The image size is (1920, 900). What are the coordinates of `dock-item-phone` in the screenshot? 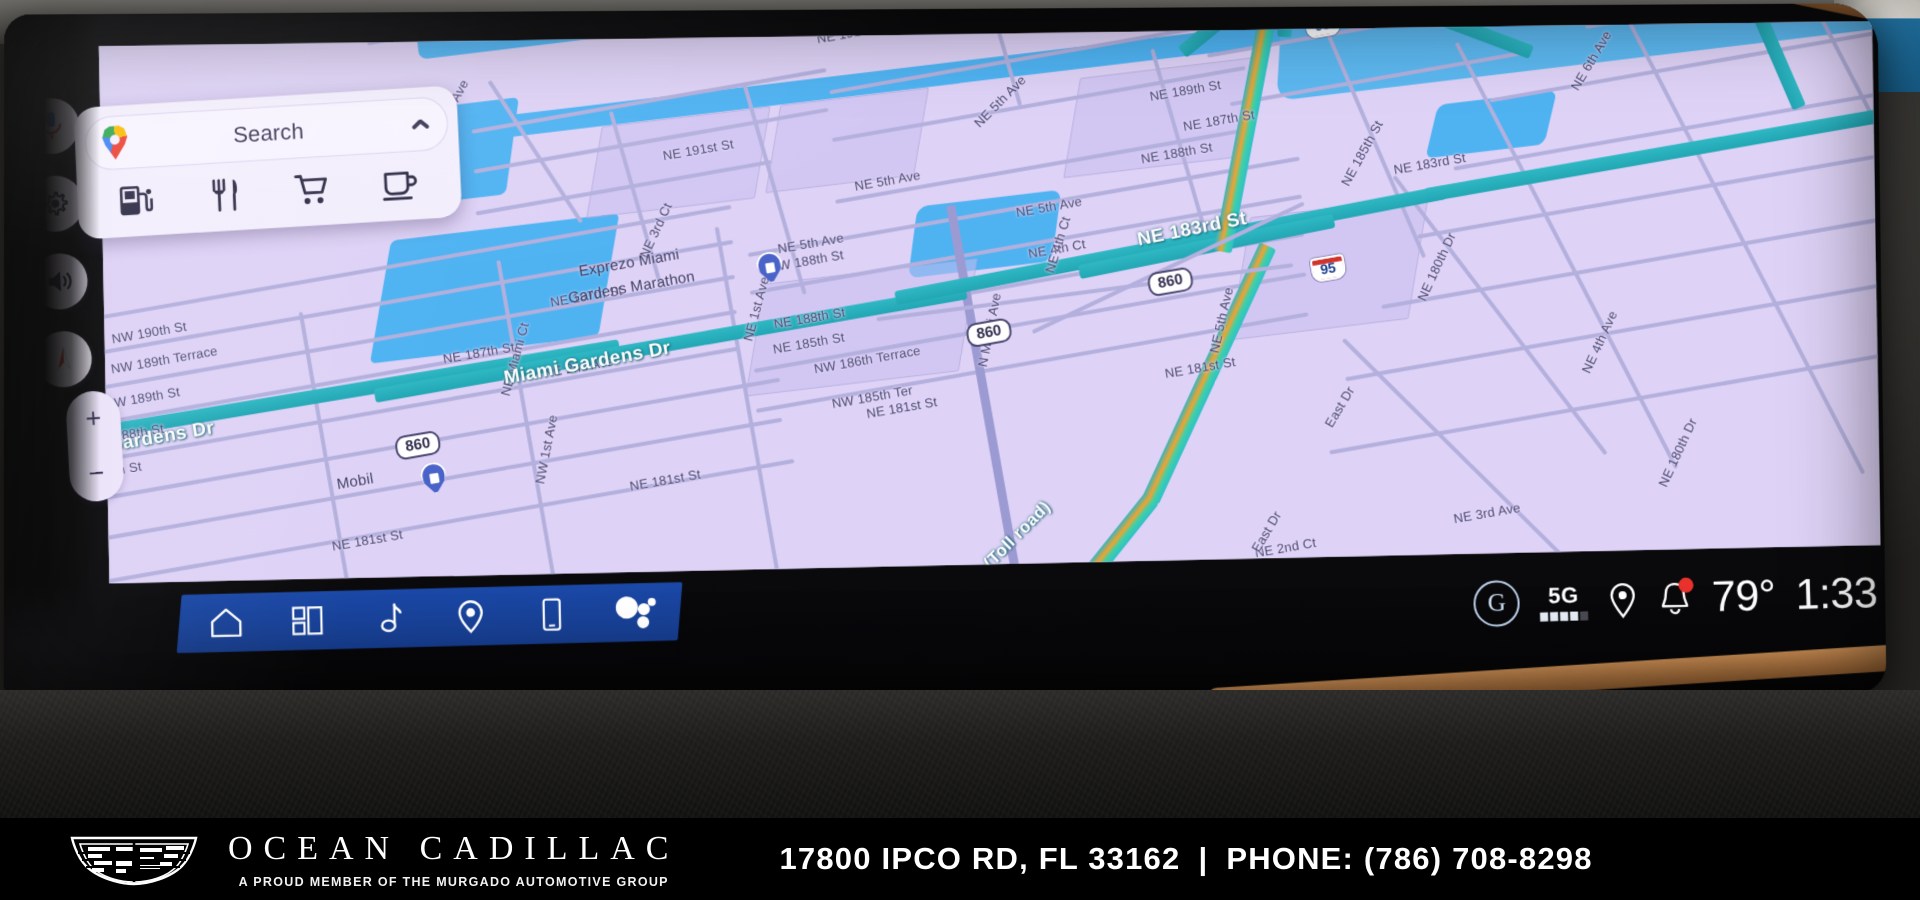 It's located at (551, 614).